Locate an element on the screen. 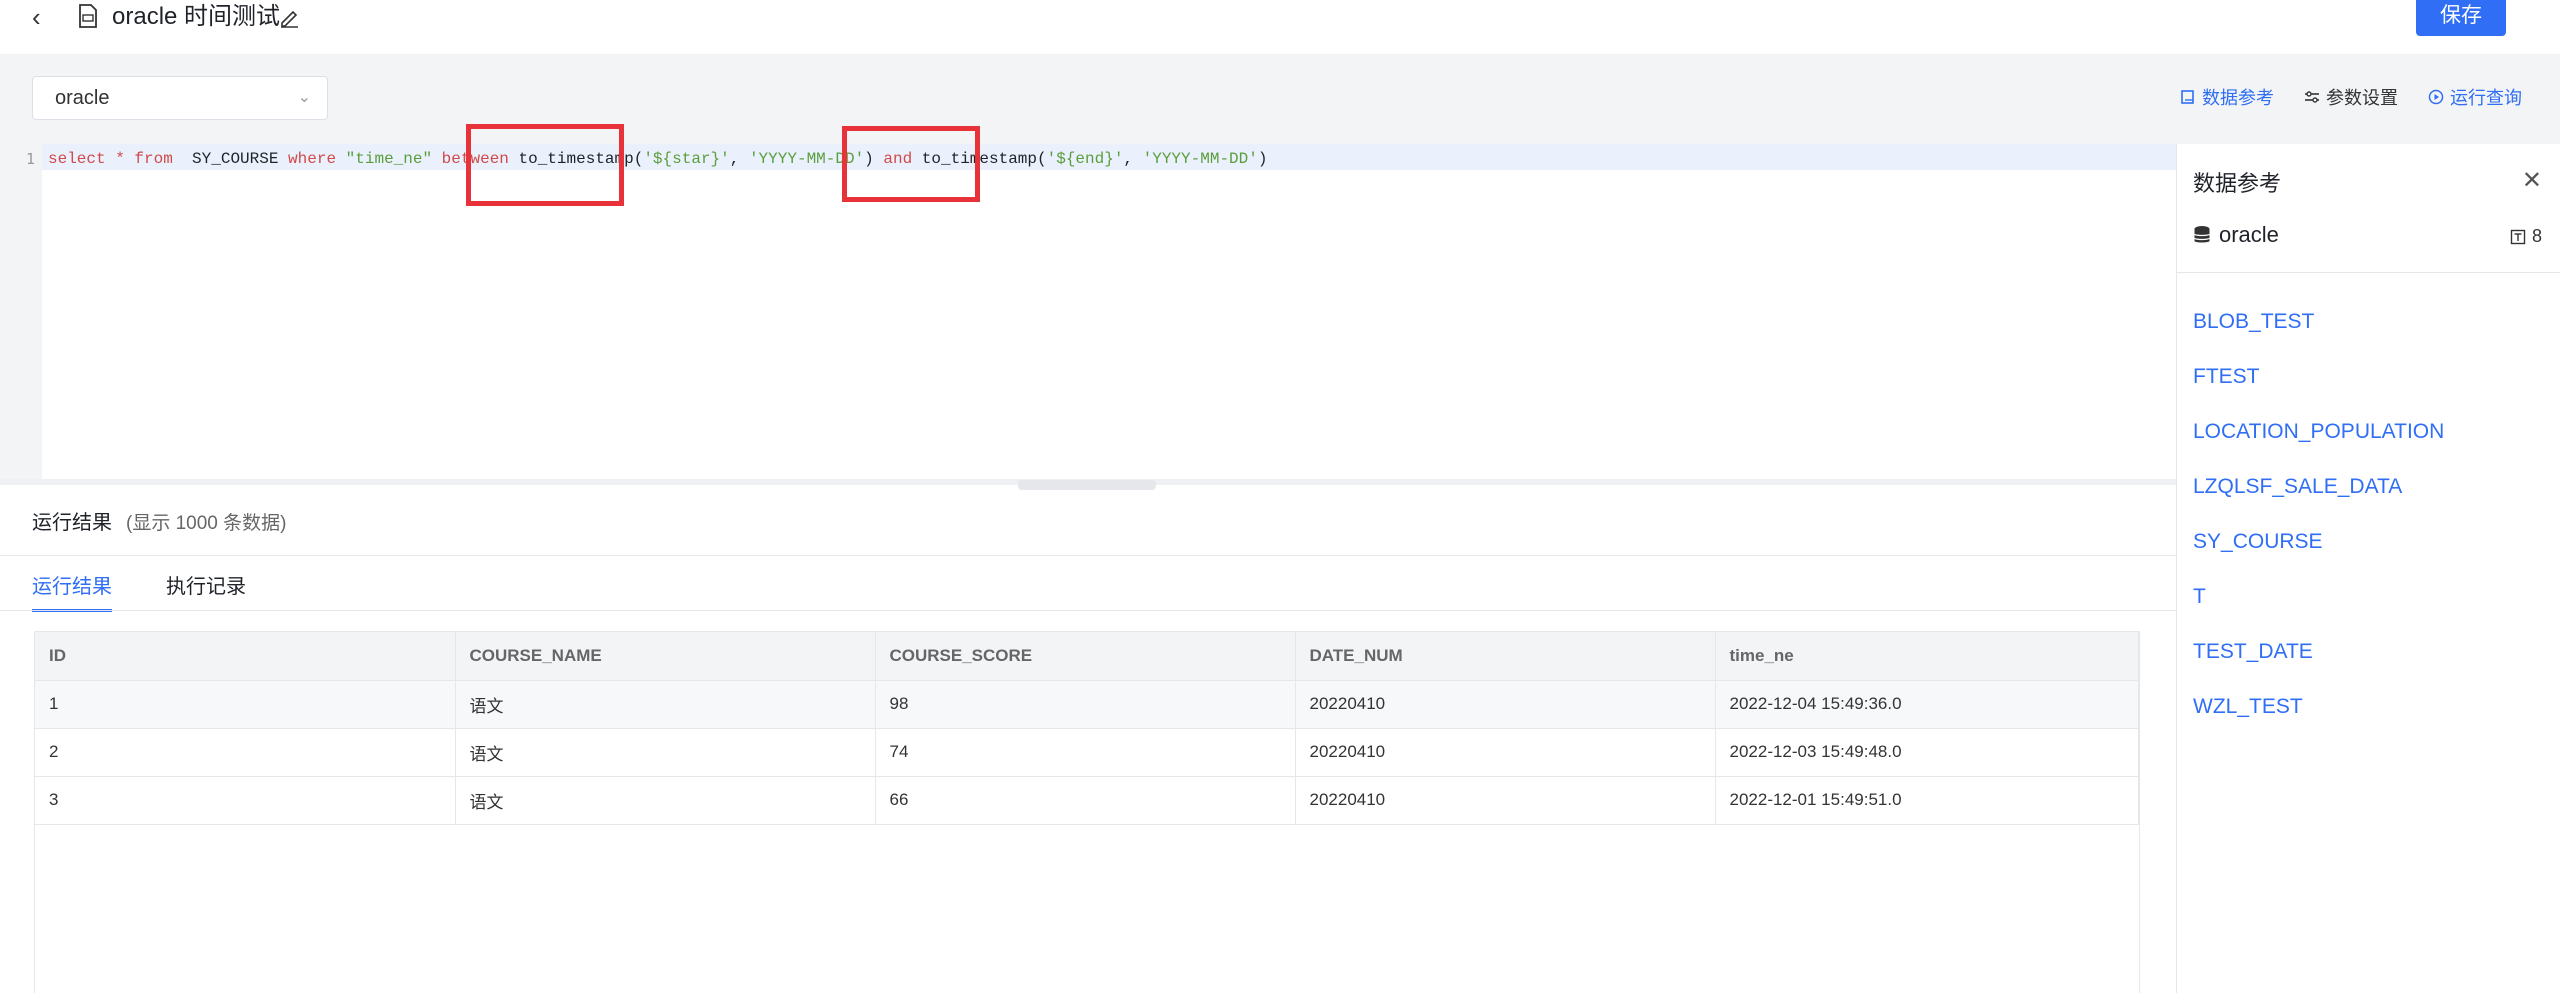  run-query-button: 运行查询 is located at coordinates (2475, 97).